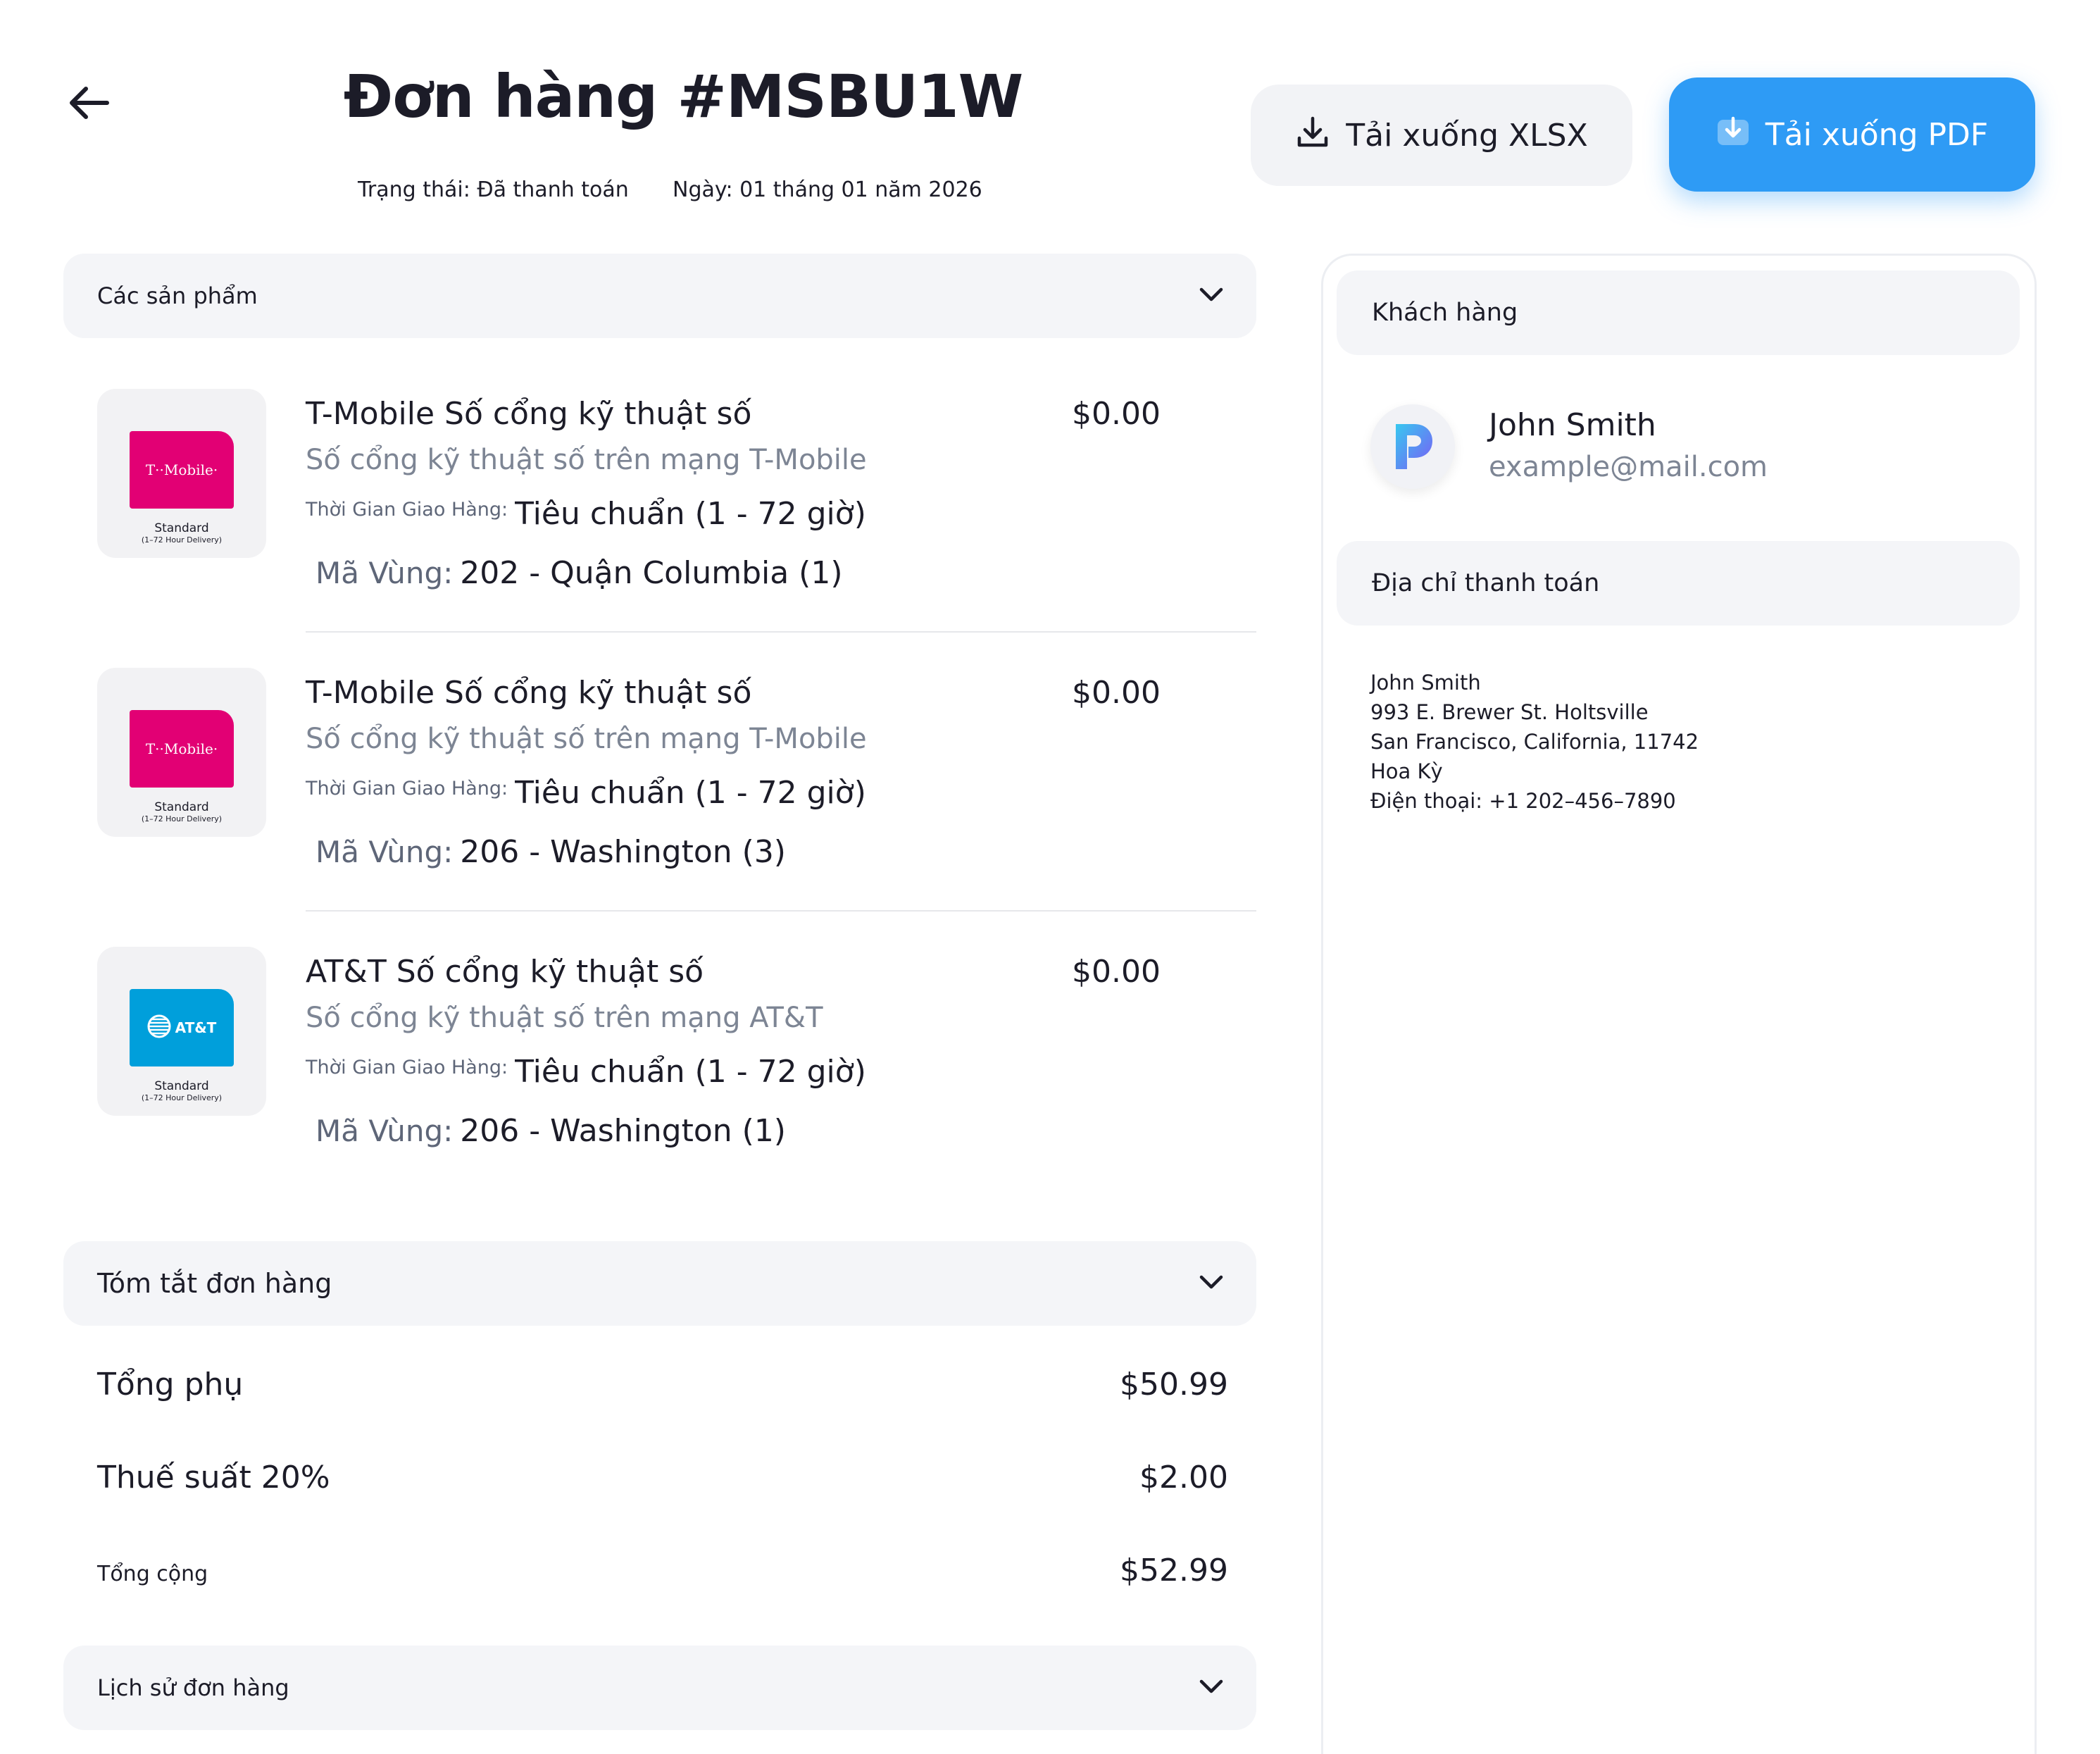 The height and width of the screenshot is (1754, 2100). What do you see at coordinates (505, 972) in the screenshot?
I see `product-name: AT&T Số cổng kỹ thuật số` at bounding box center [505, 972].